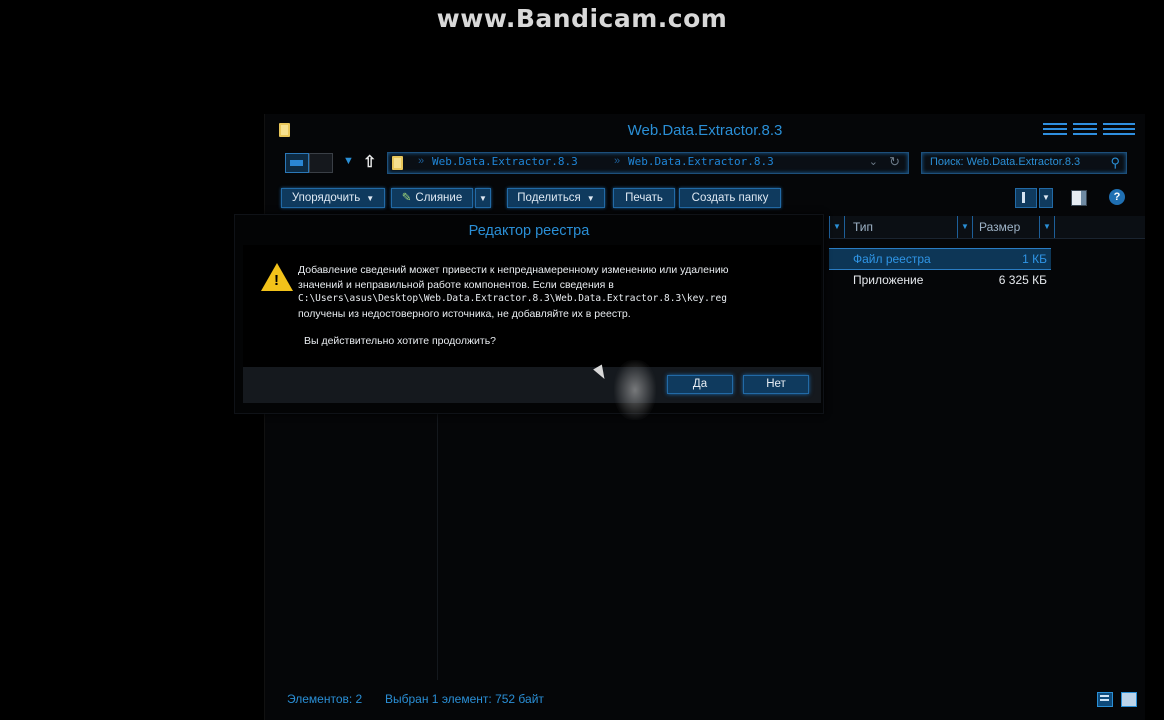 The width and height of the screenshot is (1164, 720). What do you see at coordinates (1055, 129) in the screenshot?
I see `minimize-button` at bounding box center [1055, 129].